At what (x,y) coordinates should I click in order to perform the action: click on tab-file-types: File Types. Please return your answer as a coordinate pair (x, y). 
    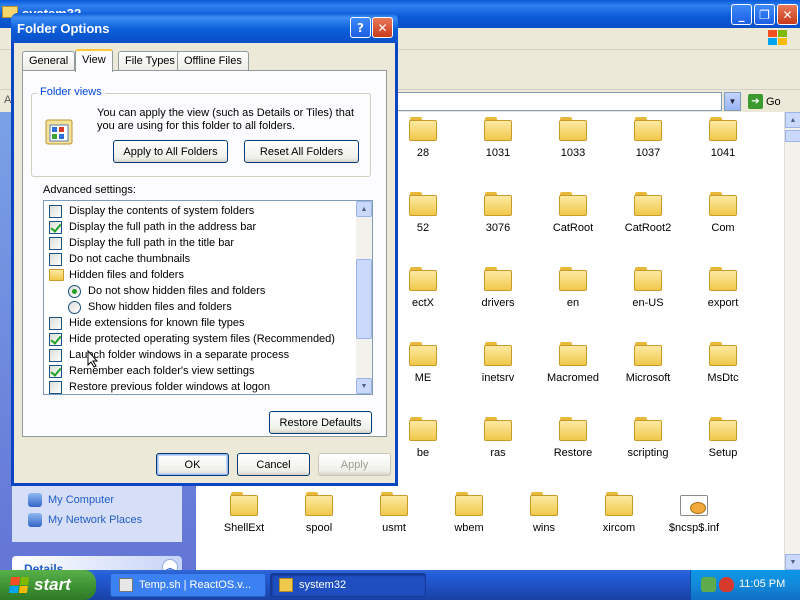
    Looking at the image, I should click on (150, 61).